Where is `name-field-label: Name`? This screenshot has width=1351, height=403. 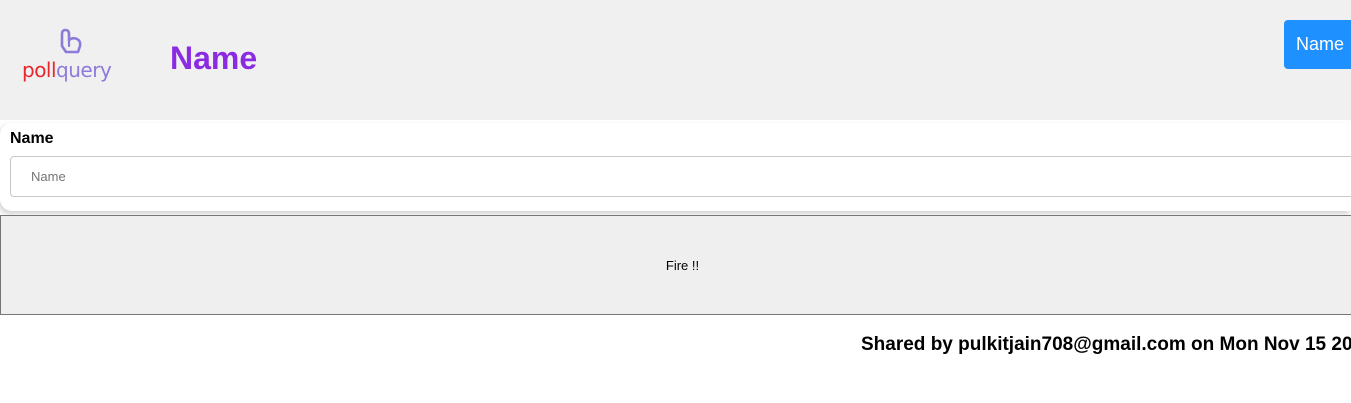 name-field-label: Name is located at coordinates (32, 138).